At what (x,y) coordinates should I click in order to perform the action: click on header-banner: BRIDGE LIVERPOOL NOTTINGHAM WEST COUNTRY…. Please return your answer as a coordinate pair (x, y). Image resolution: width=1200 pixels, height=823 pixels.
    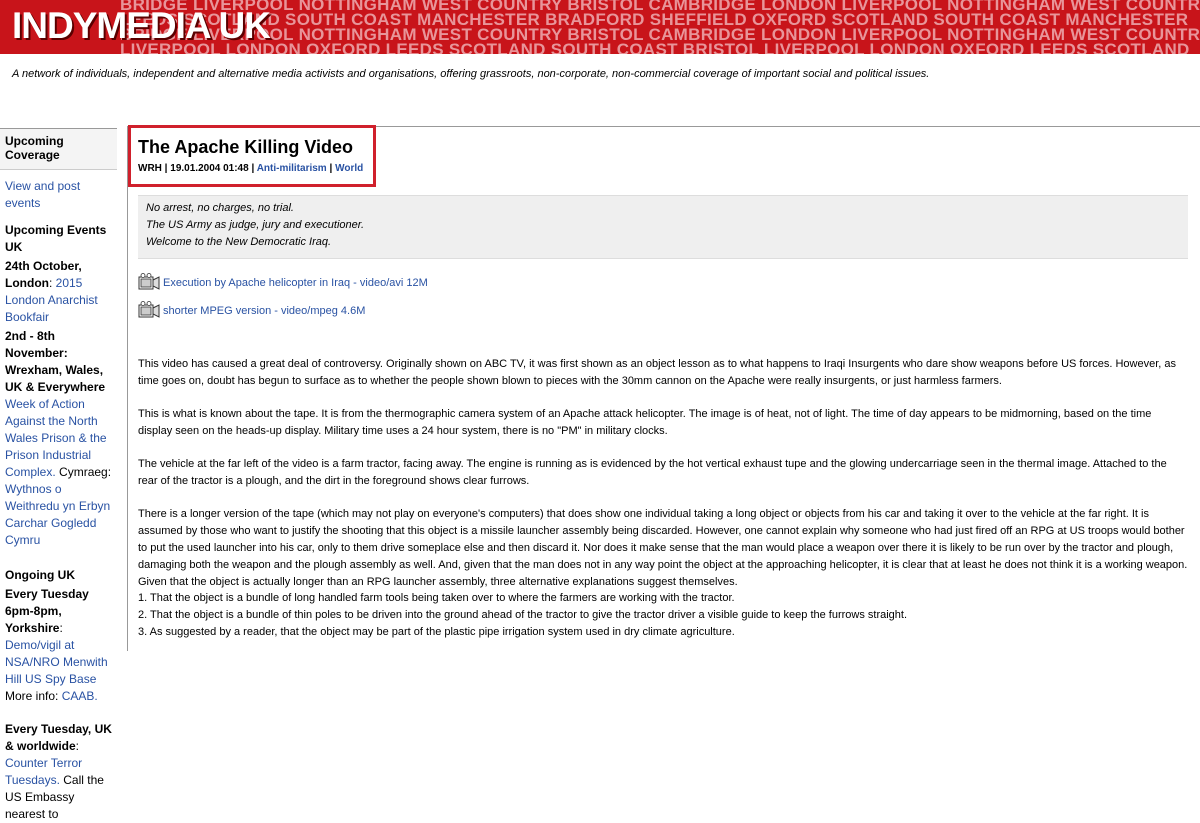
    Looking at the image, I should click on (600, 27).